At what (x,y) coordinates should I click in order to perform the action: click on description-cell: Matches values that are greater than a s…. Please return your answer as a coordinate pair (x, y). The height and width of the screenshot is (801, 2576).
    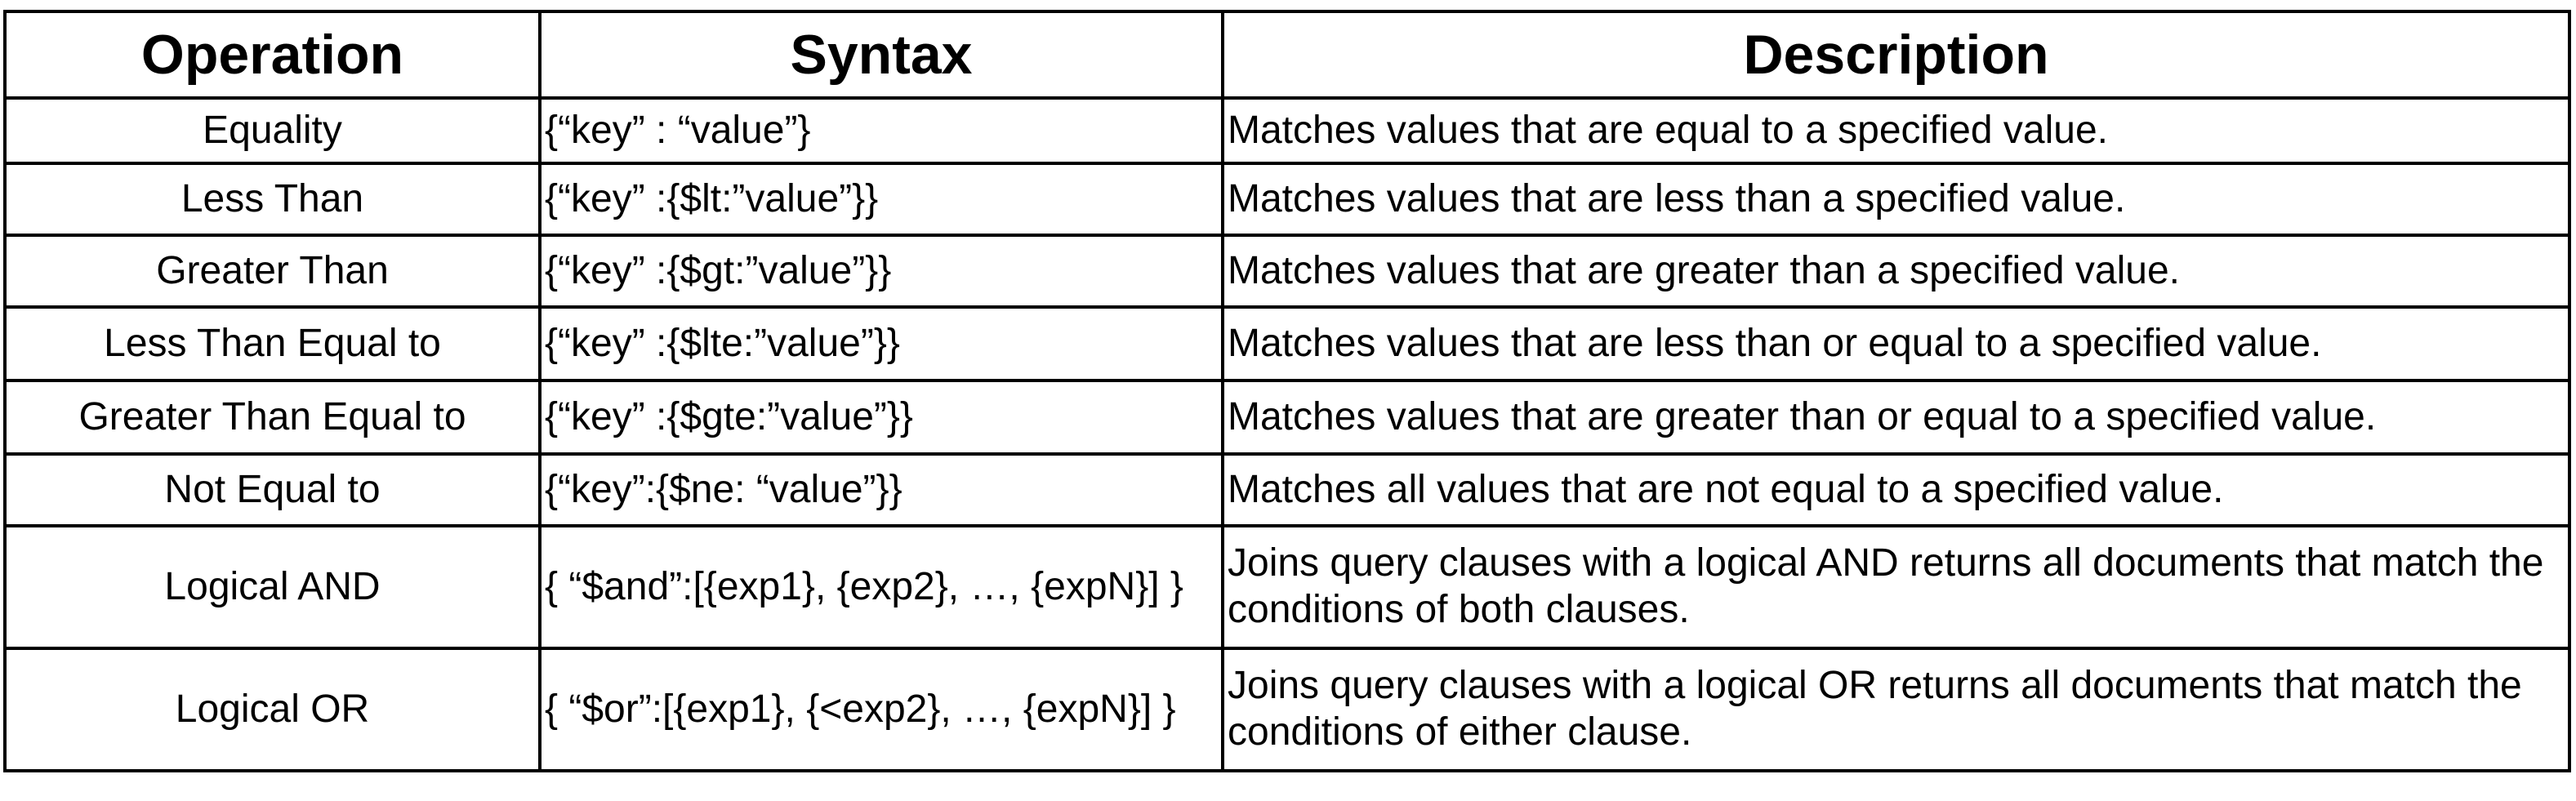
    Looking at the image, I should click on (1896, 272).